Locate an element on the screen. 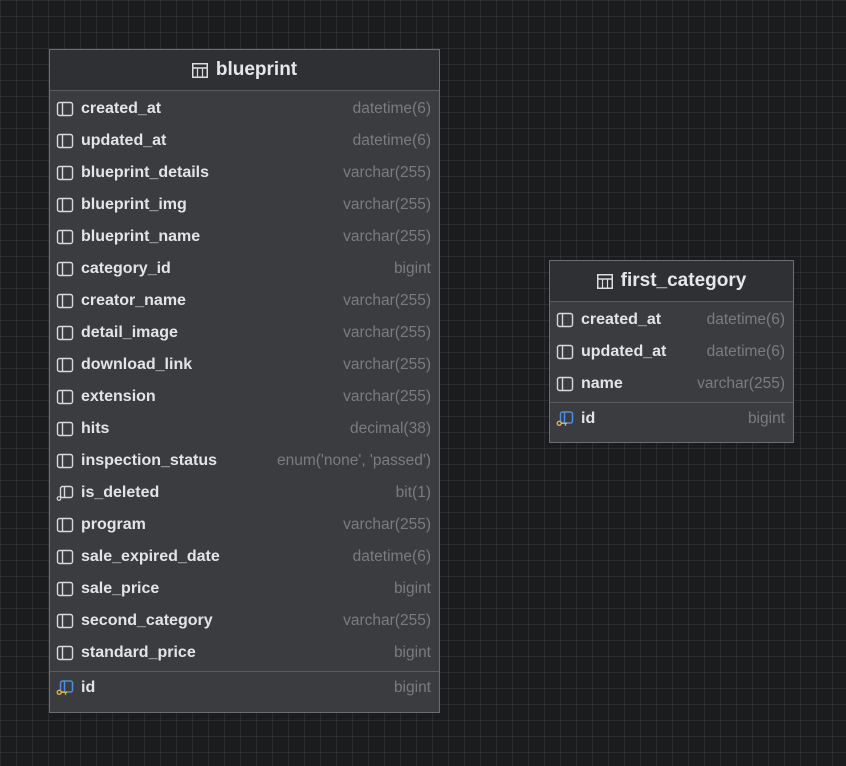 This screenshot has width=846, height=766. column-row: download_link varchar(255) is located at coordinates (244, 365).